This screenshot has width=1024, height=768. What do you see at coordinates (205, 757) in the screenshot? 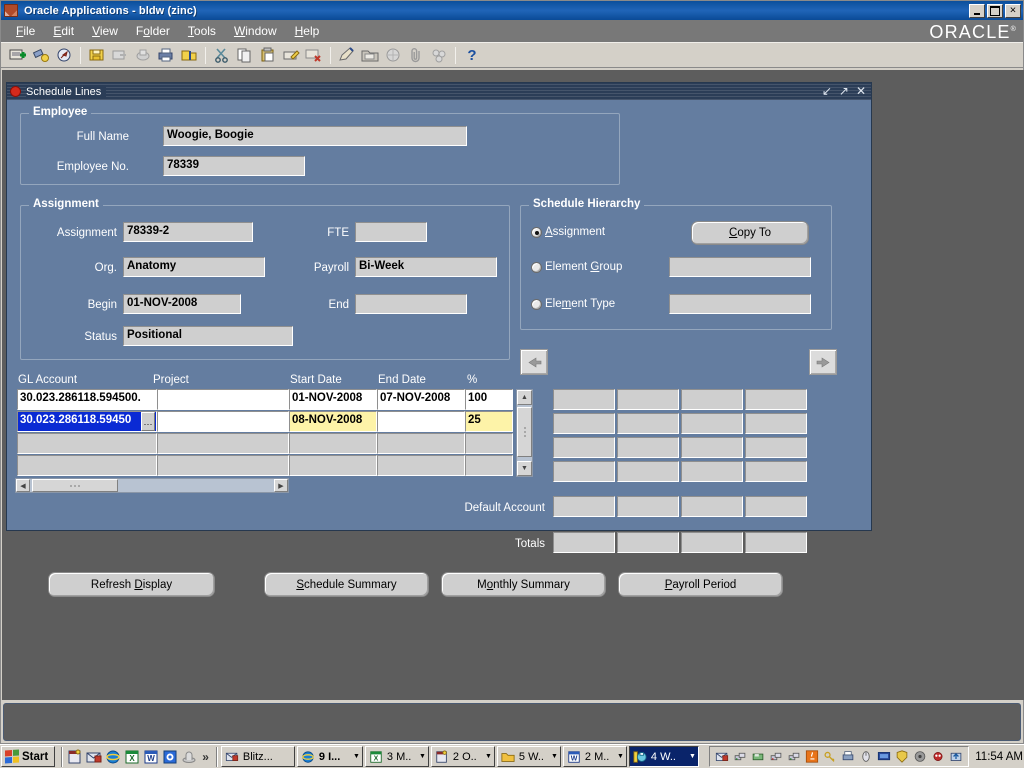
I see `overflow-chevron-icon: »` at bounding box center [205, 757].